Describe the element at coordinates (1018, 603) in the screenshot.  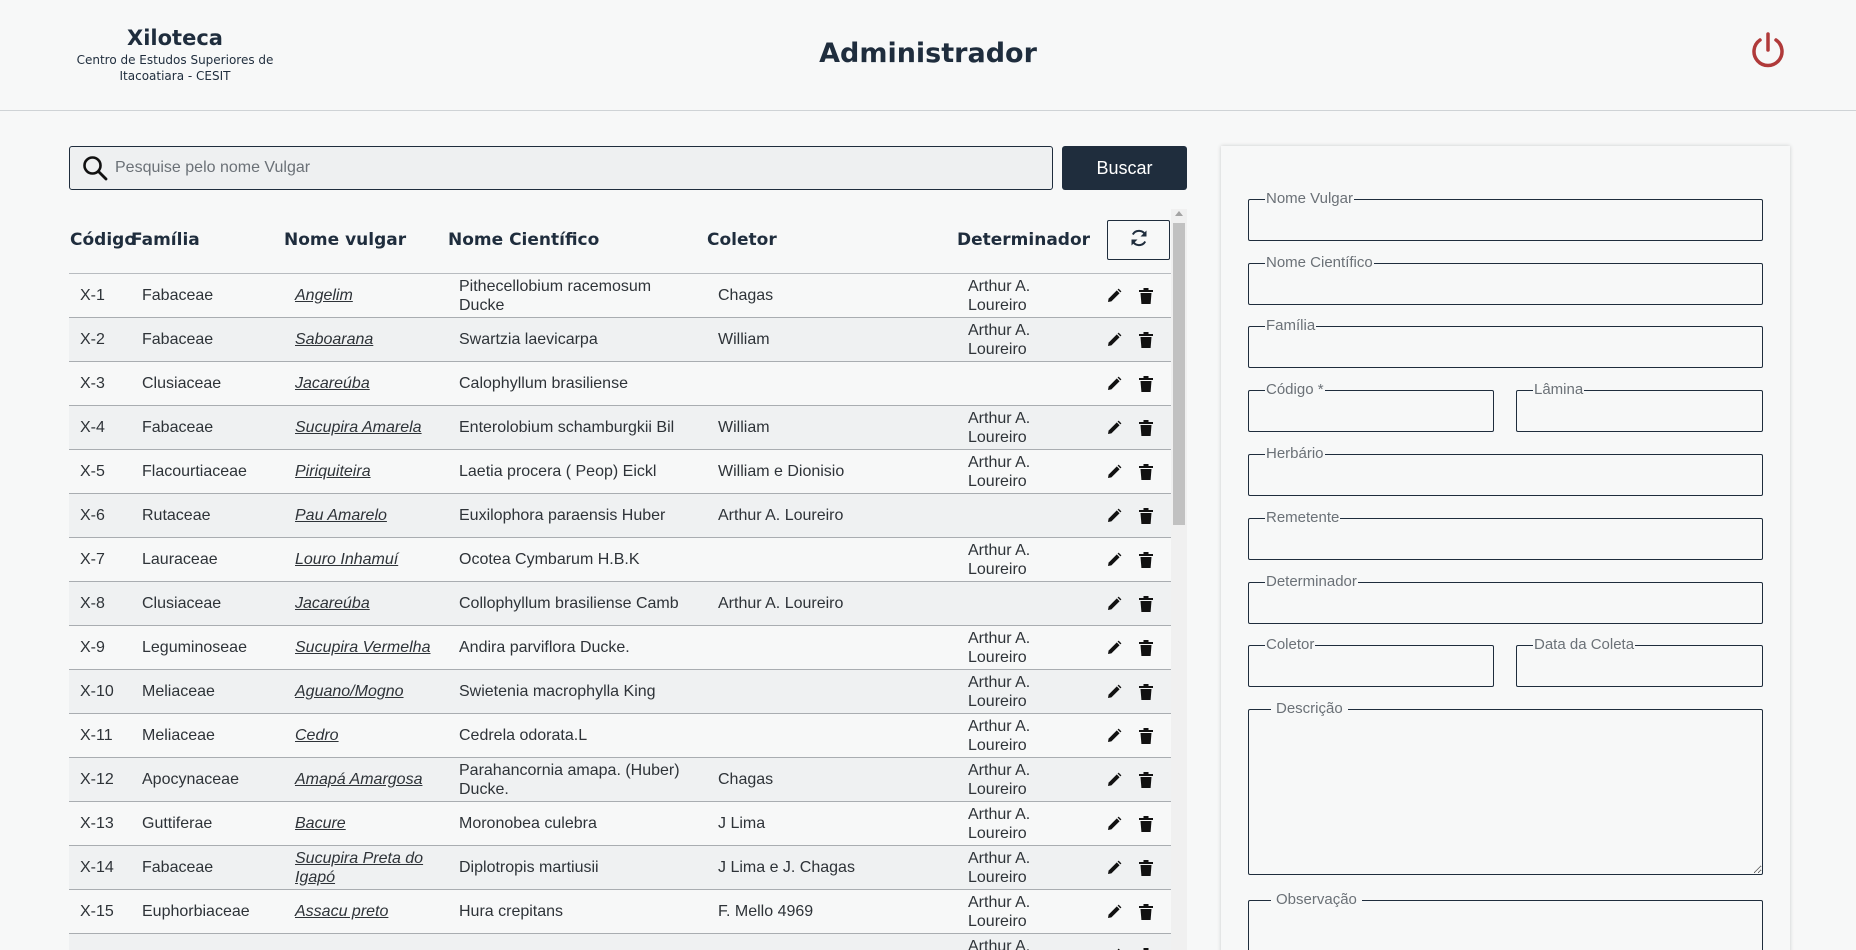
I see `determinador-cell` at that location.